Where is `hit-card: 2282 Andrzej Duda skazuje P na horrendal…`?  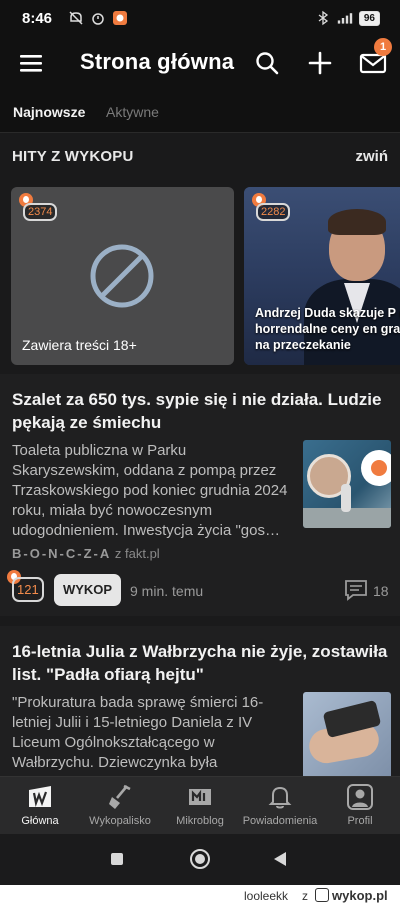
hit-card: 2282 Andrzej Duda skazuje P na horrendal… is located at coordinates (322, 276).